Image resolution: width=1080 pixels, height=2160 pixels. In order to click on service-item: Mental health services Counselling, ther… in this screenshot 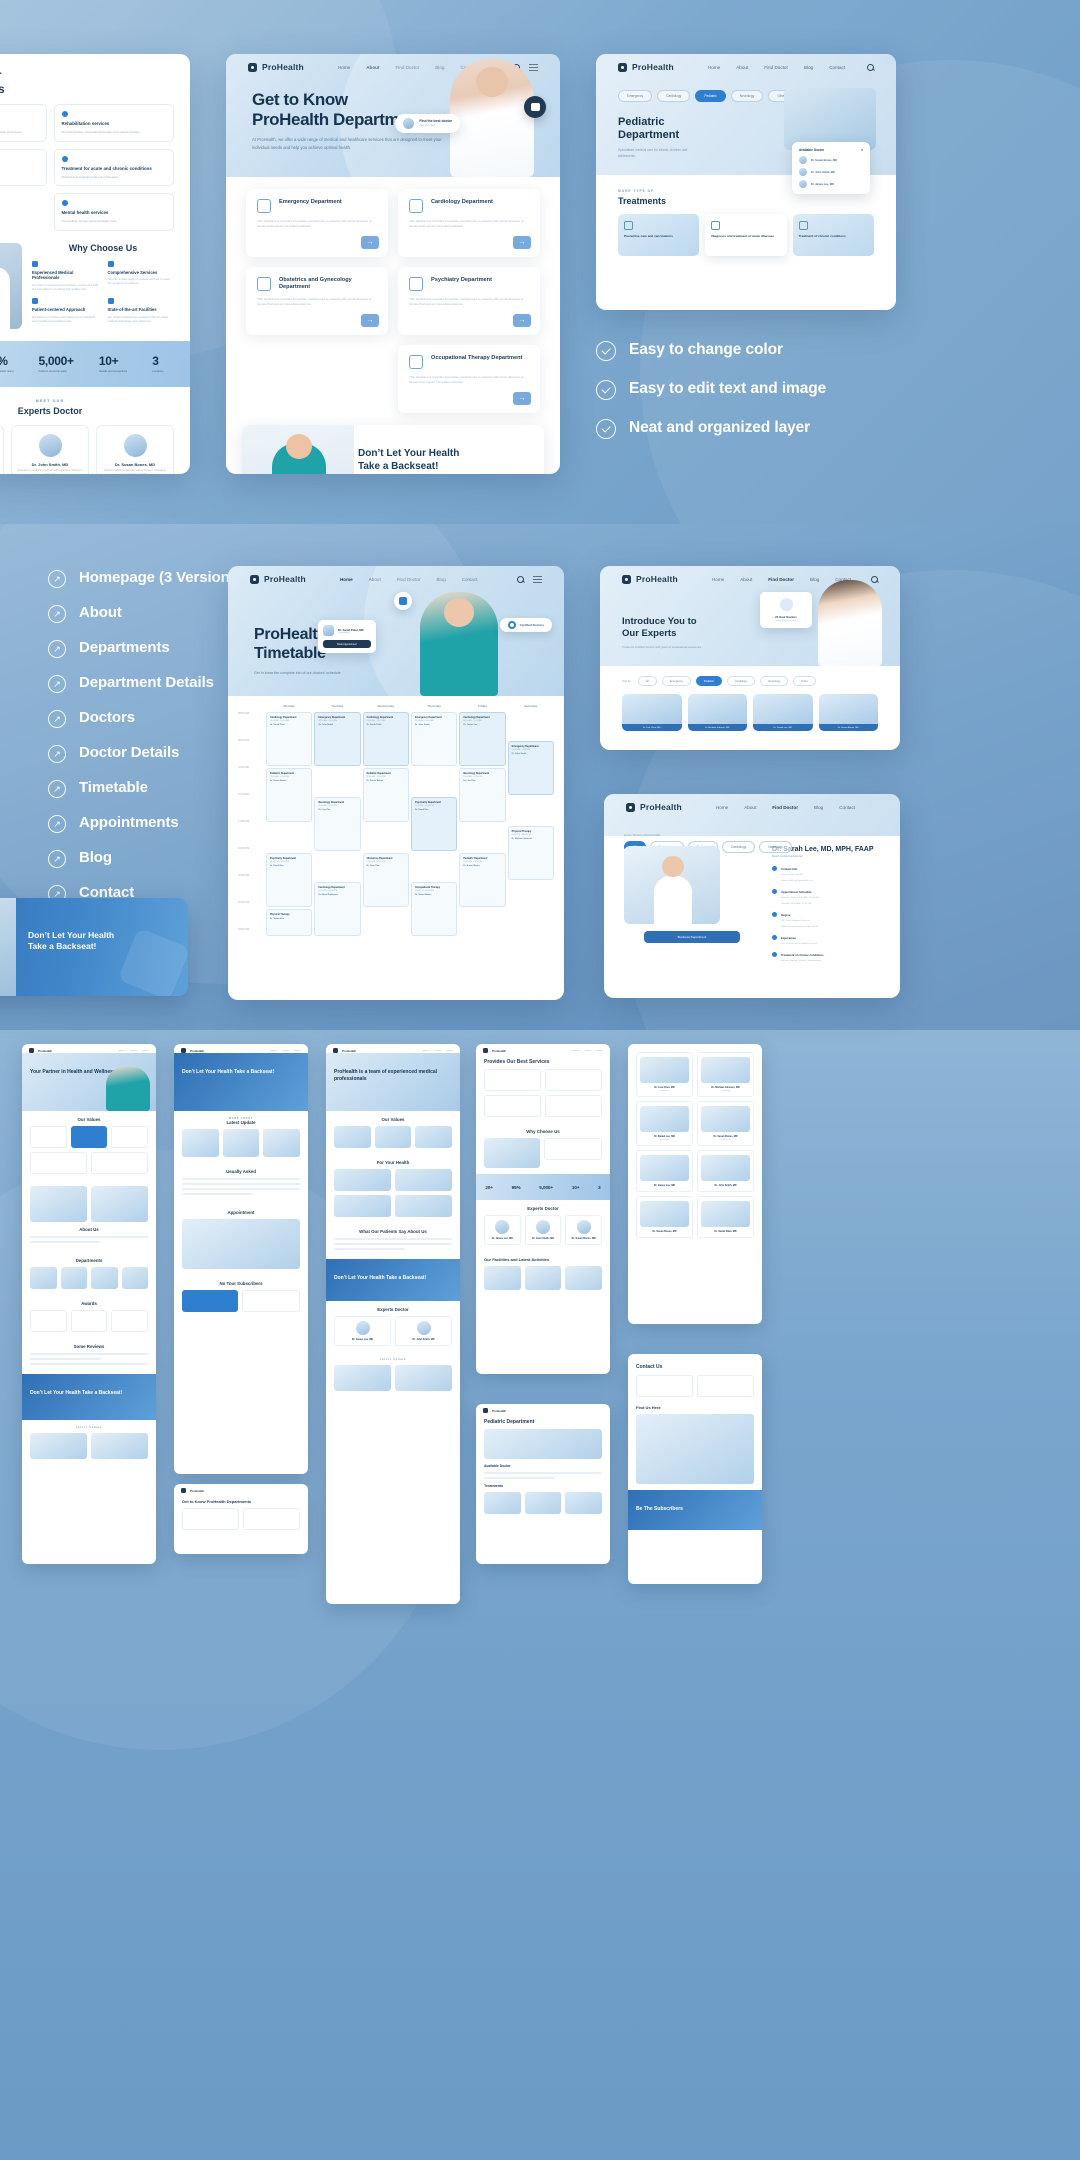, I will do `click(113, 212)`.